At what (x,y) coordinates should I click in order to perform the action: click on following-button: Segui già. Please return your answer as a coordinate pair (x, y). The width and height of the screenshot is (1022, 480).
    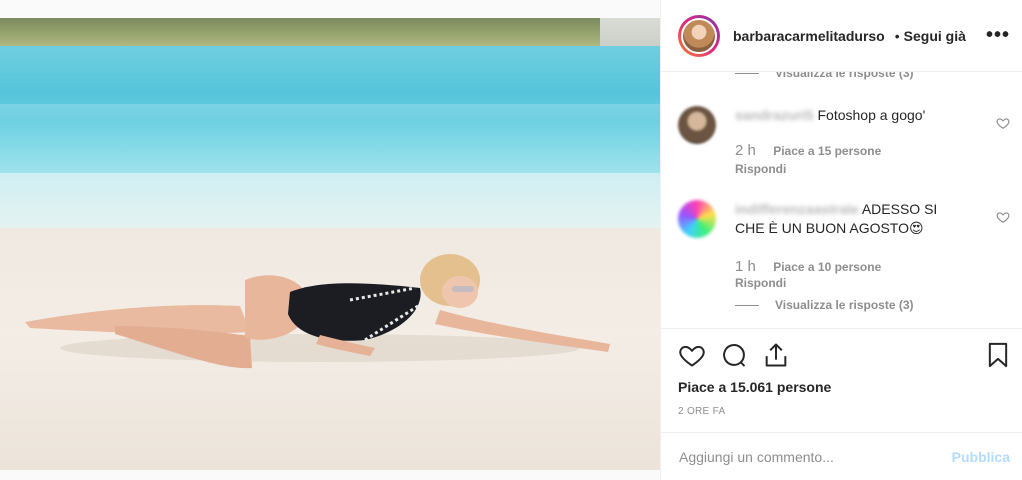
    Looking at the image, I should click on (935, 36).